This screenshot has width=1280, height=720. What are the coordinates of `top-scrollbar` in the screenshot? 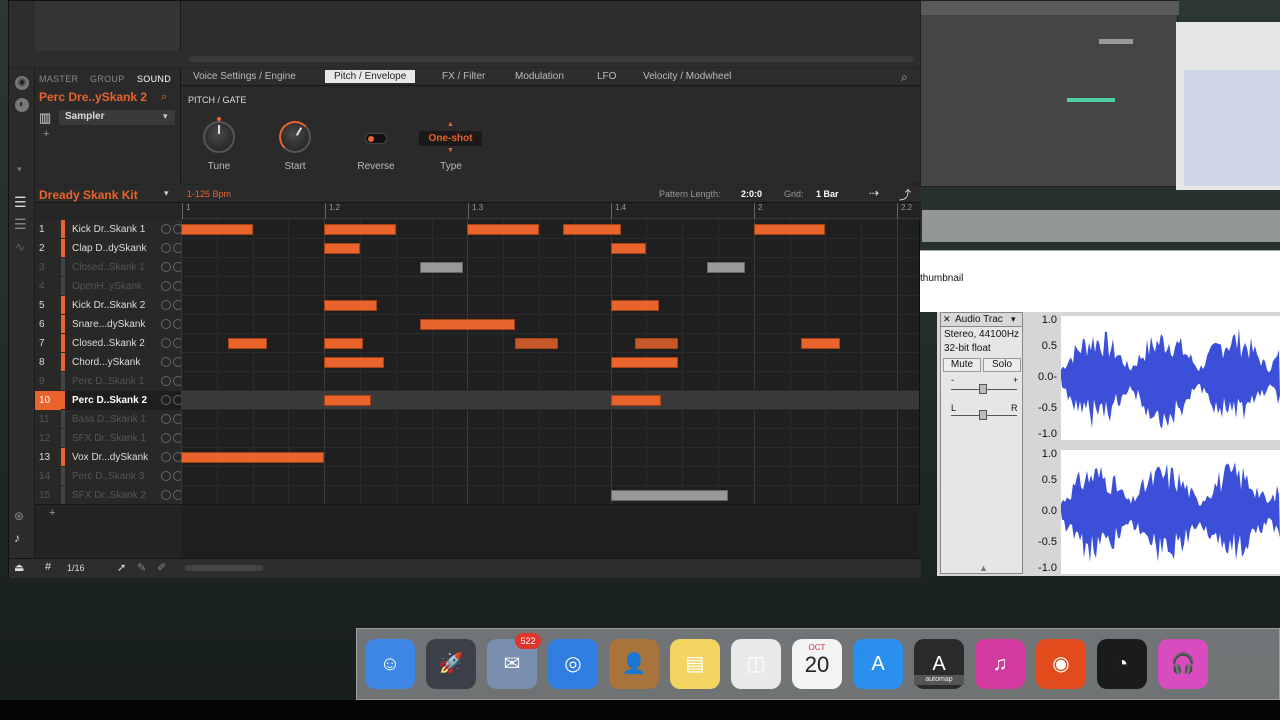 It's located at (551, 59).